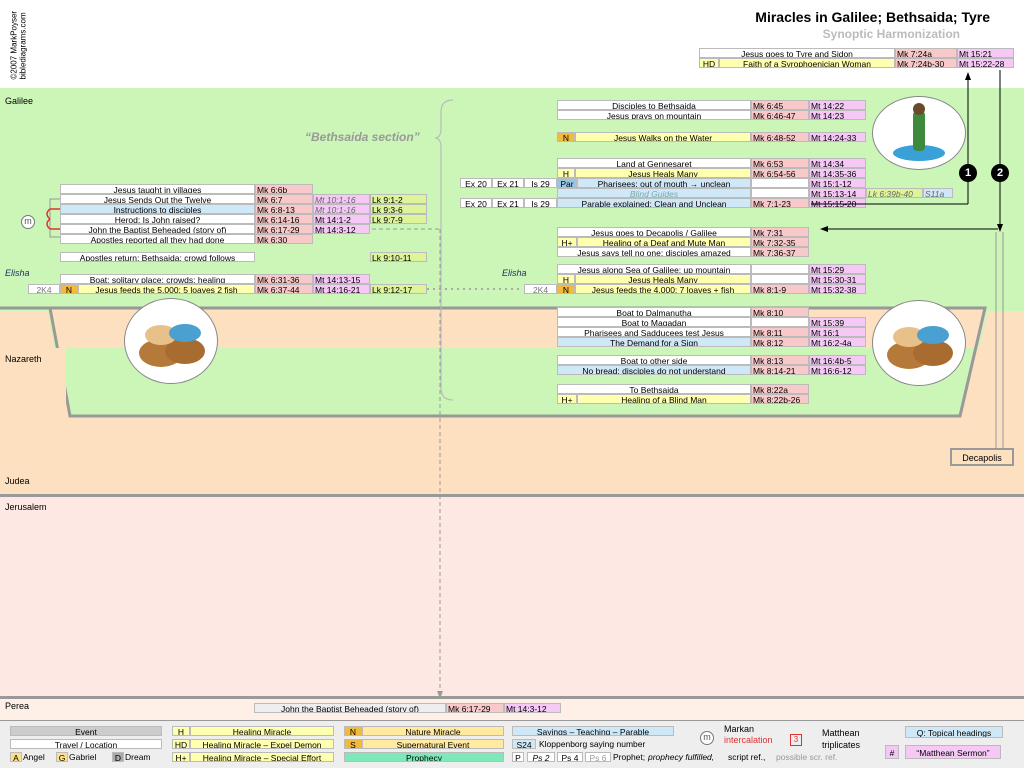  Describe the element at coordinates (837, 105) in the screenshot. I see `mt-ref: Mt 14:22` at that location.